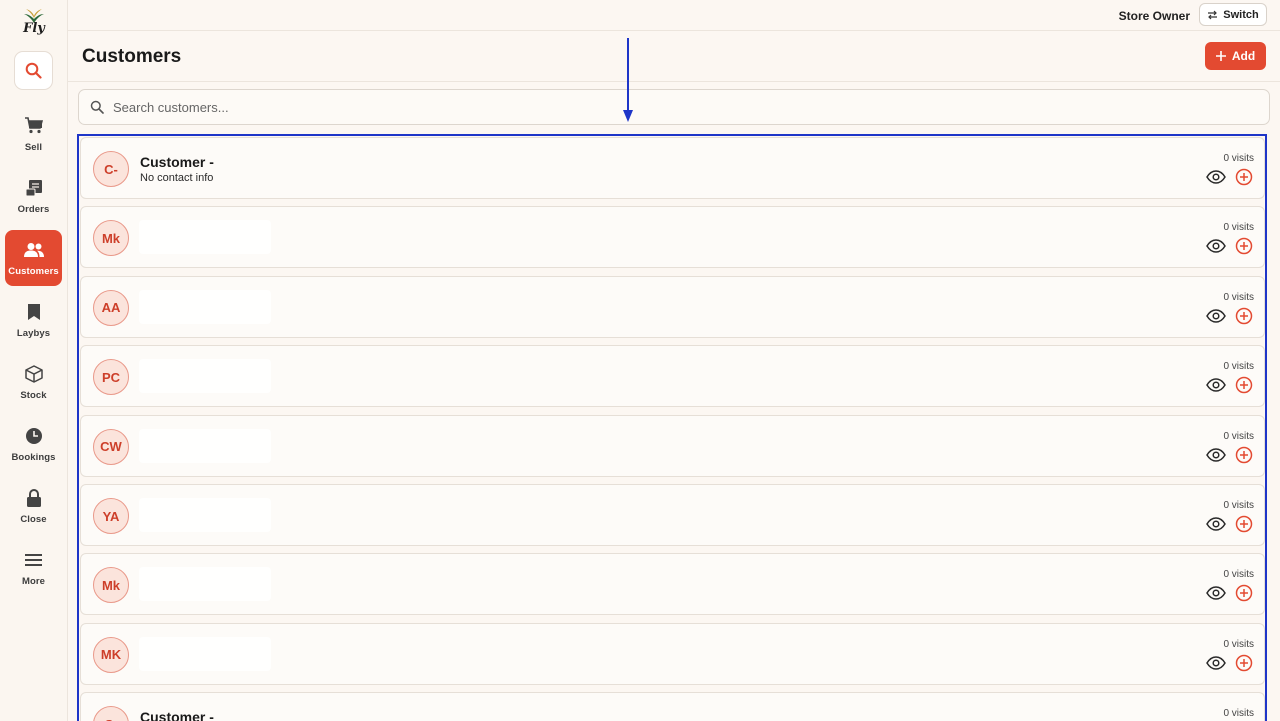 The height and width of the screenshot is (721, 1280). Describe the element at coordinates (177, 178) in the screenshot. I see `customer-contact: No contact info` at that location.